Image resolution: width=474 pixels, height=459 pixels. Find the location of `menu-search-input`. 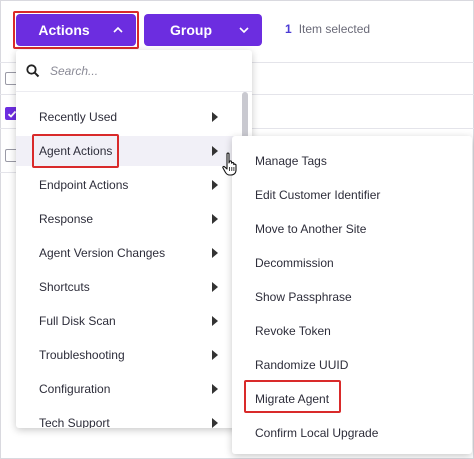

menu-search-input is located at coordinates (140, 71).